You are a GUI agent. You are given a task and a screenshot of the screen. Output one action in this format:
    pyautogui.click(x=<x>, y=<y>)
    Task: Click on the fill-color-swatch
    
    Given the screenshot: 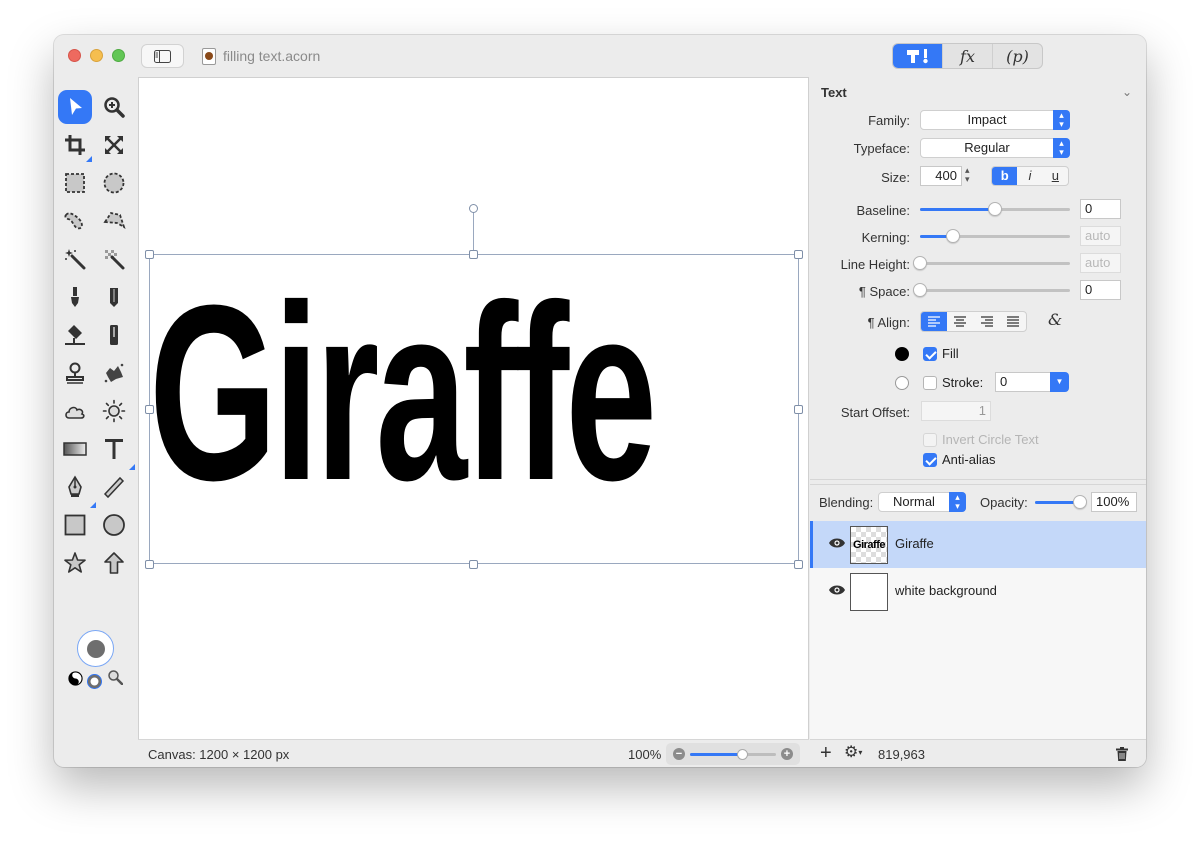 What is the action you would take?
    pyautogui.click(x=902, y=354)
    